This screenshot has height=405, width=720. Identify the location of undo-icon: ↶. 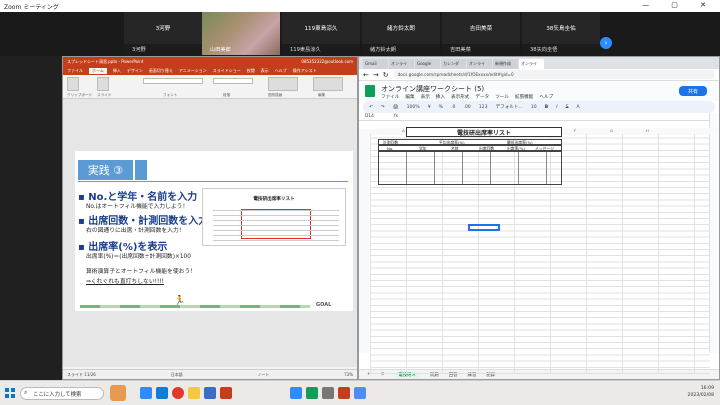
(371, 107).